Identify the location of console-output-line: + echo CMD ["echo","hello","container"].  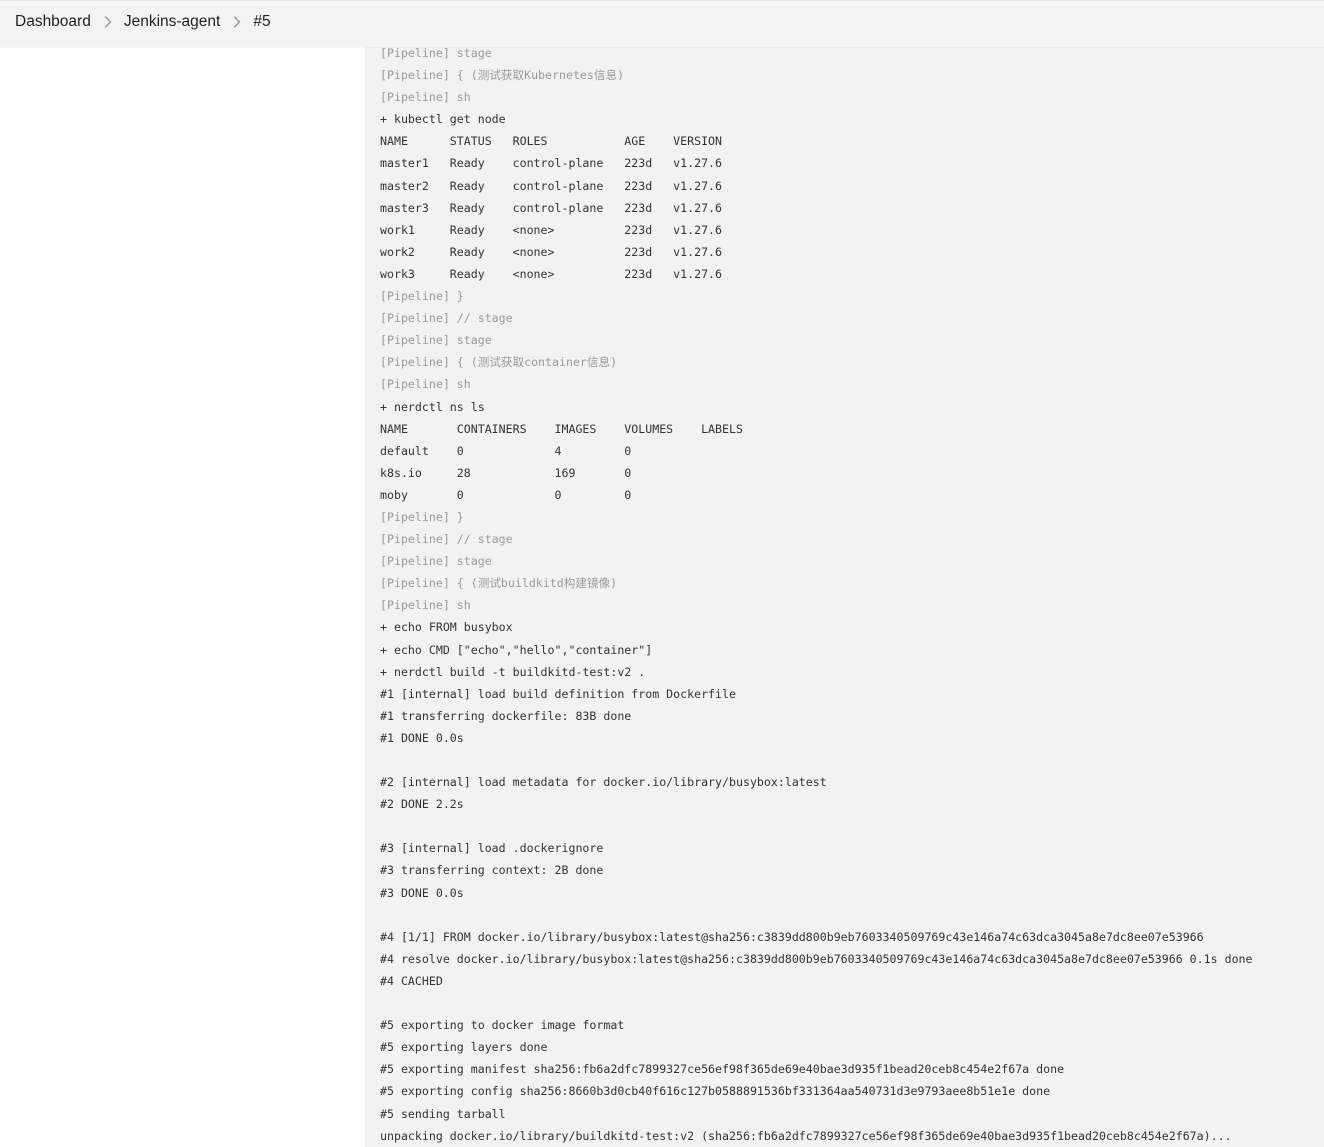
(516, 649).